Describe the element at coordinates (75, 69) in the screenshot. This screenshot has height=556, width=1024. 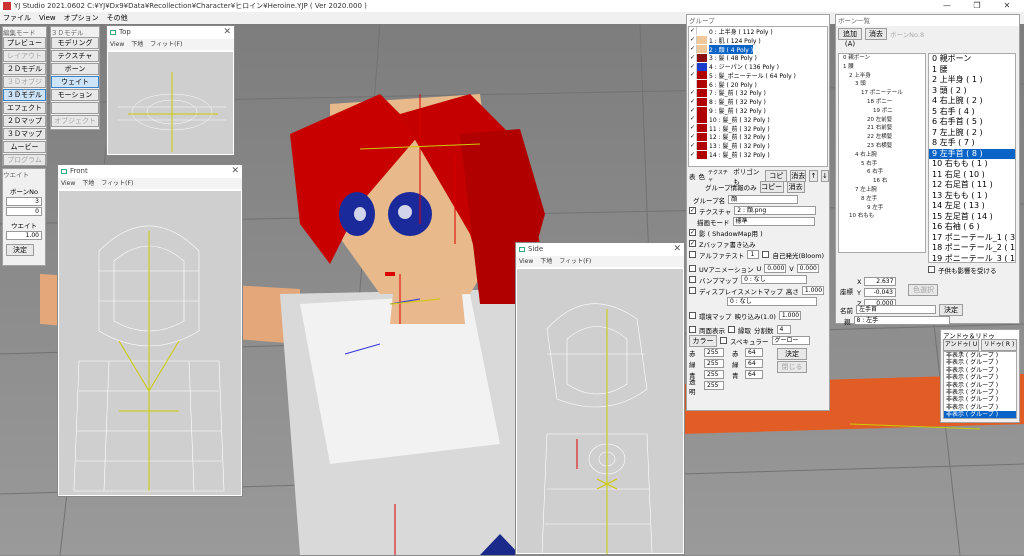
I see `bone-button: ボーン` at that location.